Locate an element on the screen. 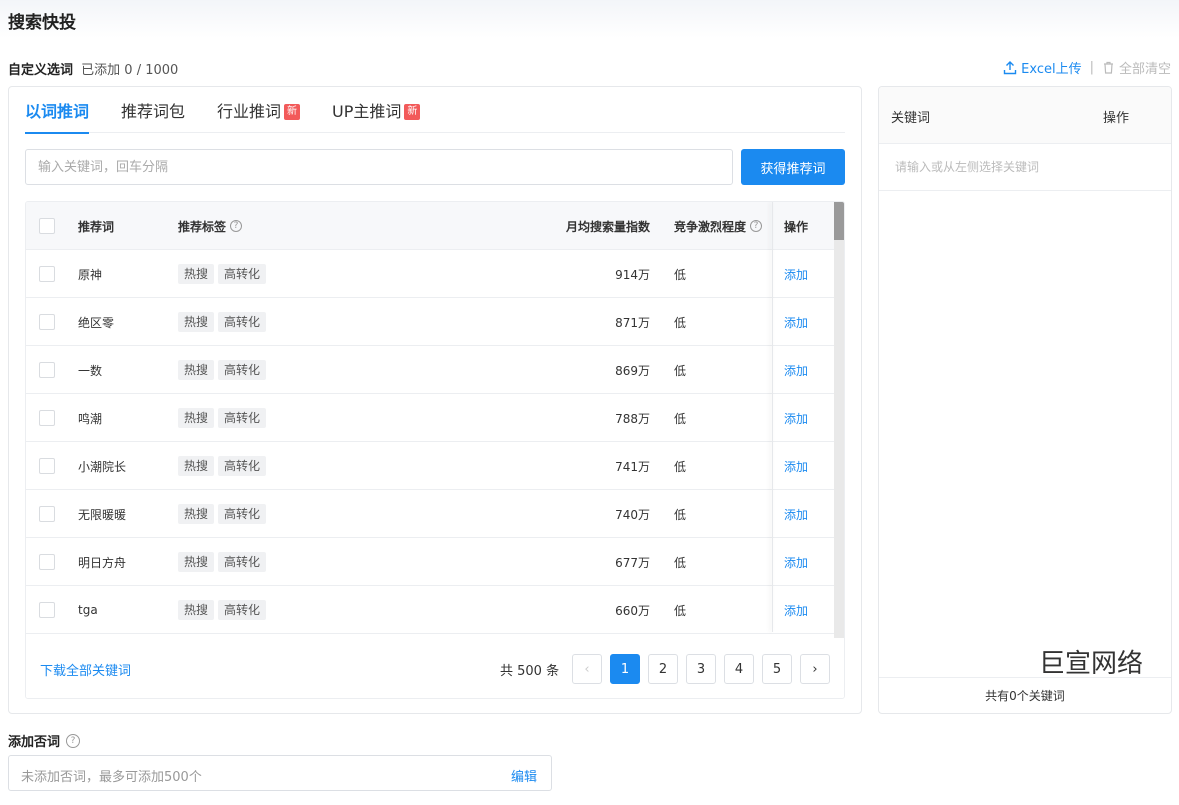  tab-industry-words: 行业推词 新 is located at coordinates (259, 117).